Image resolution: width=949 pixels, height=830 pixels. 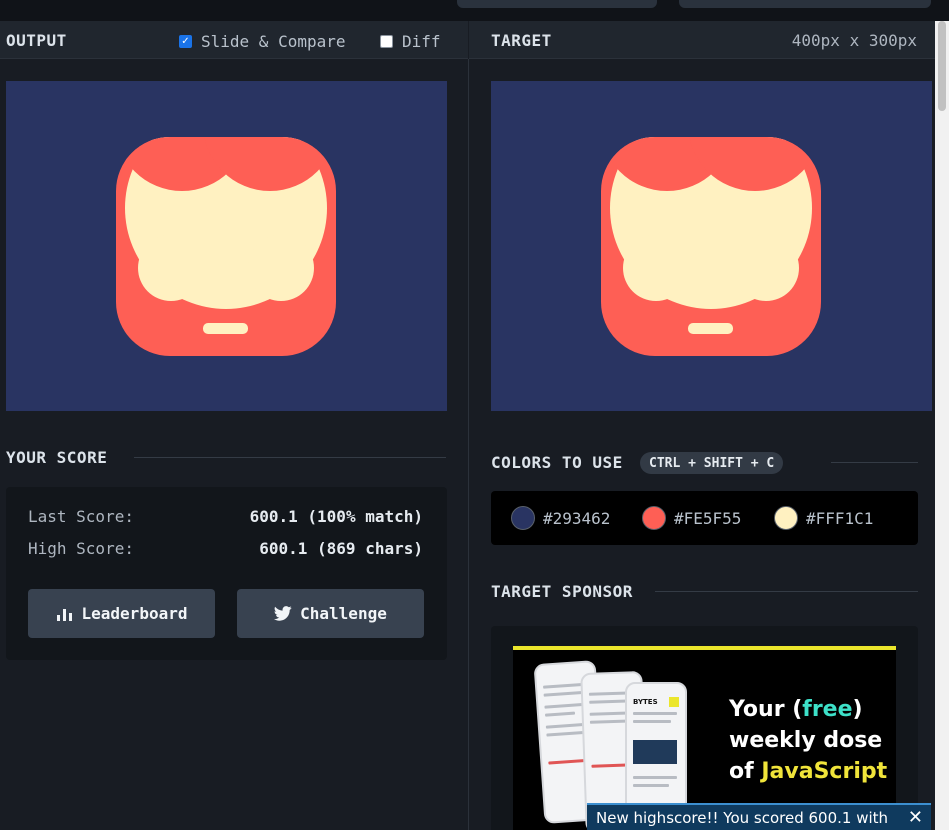 I want to click on copy-colors-shortcut: CTRL + SHIFT + C, so click(x=712, y=463).